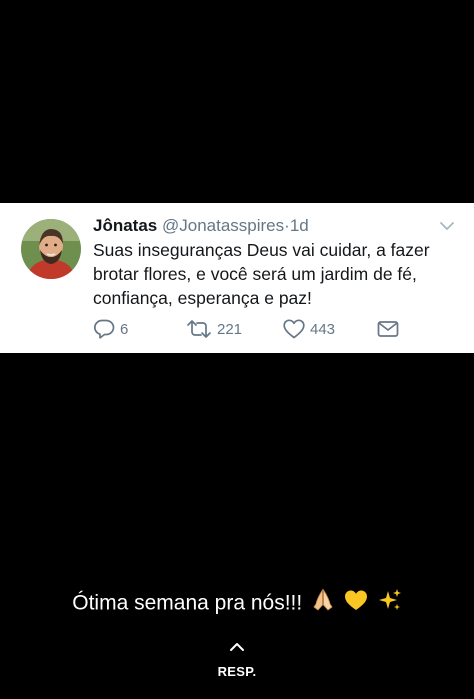 The height and width of the screenshot is (699, 474). What do you see at coordinates (237, 660) in the screenshot?
I see `reply-control: RESP.` at bounding box center [237, 660].